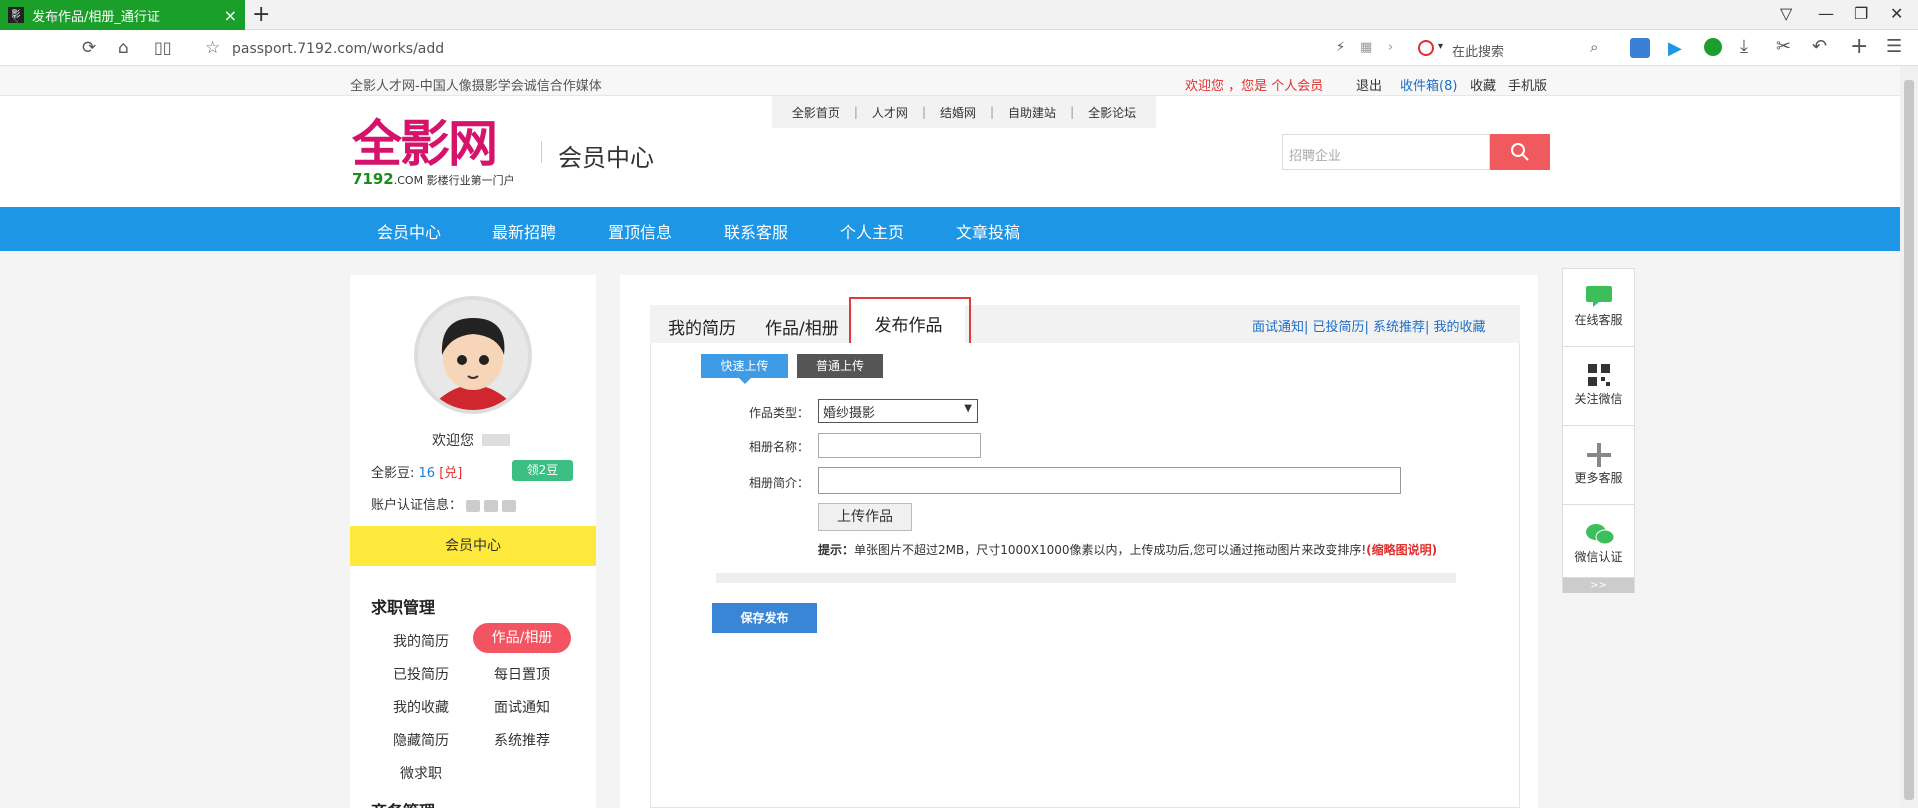  What do you see at coordinates (522, 707) in the screenshot?
I see `sidebar-item-interviews: 面试通知` at bounding box center [522, 707].